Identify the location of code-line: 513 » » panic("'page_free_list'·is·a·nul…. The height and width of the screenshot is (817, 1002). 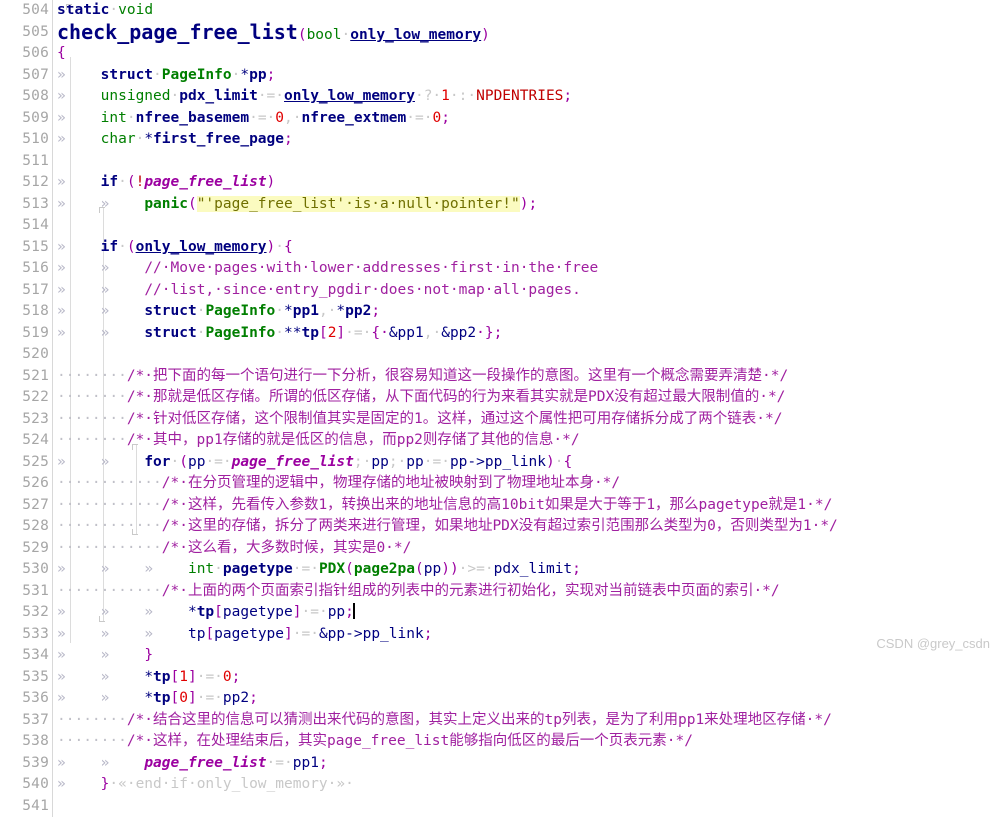
(501, 205).